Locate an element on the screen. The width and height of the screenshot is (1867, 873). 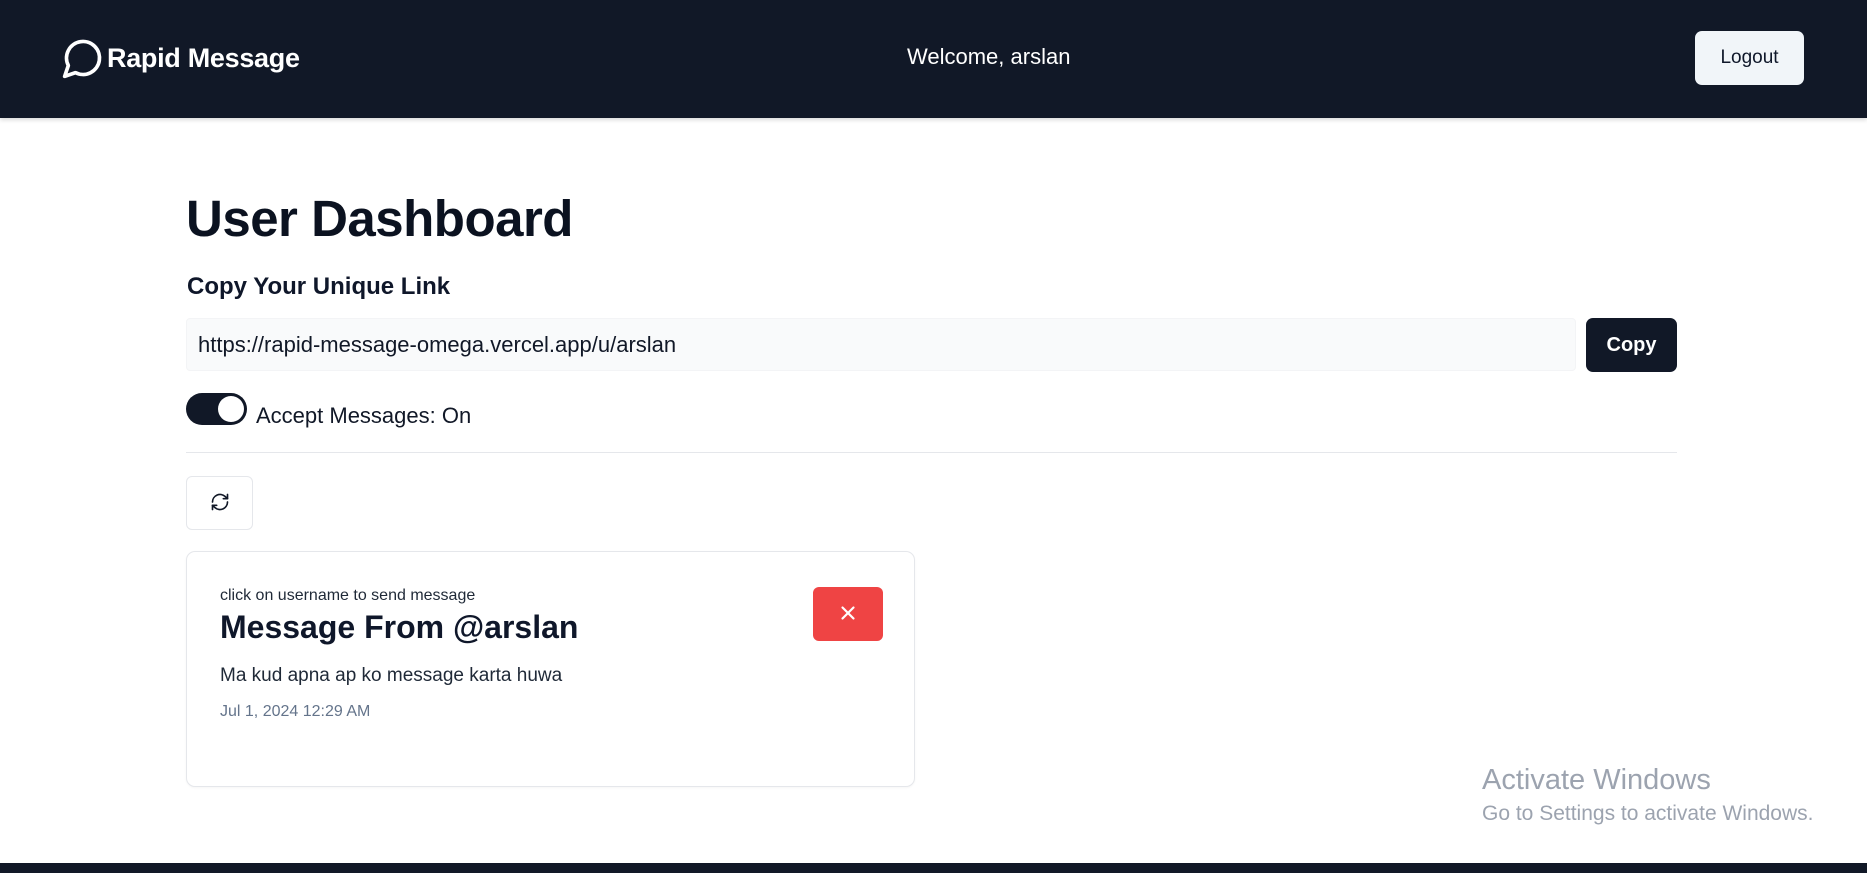
footer-bar is located at coordinates (933, 868).